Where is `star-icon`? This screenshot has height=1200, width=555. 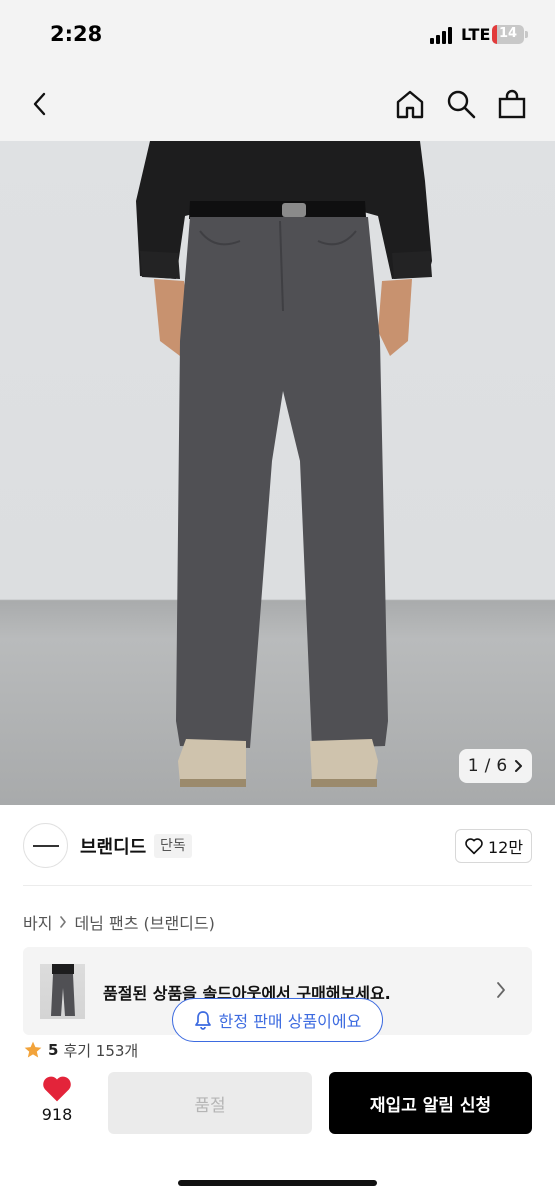
star-icon is located at coordinates (33, 1049).